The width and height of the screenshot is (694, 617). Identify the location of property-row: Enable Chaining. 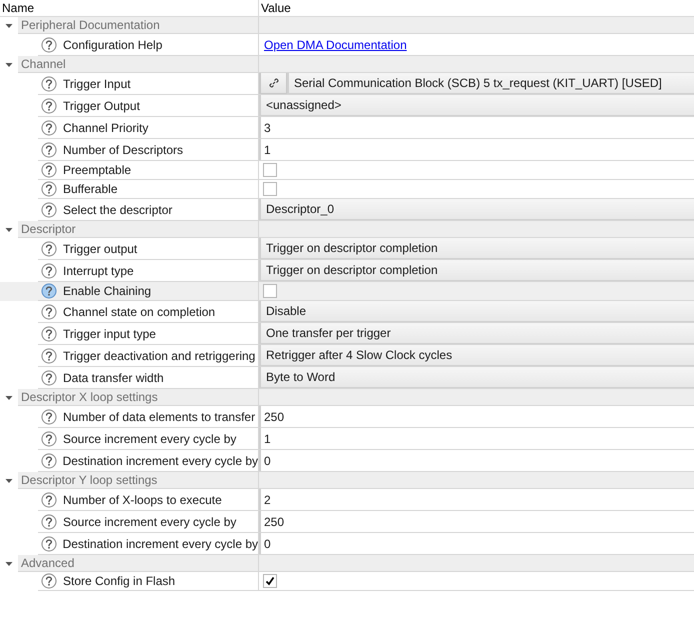
(347, 291).